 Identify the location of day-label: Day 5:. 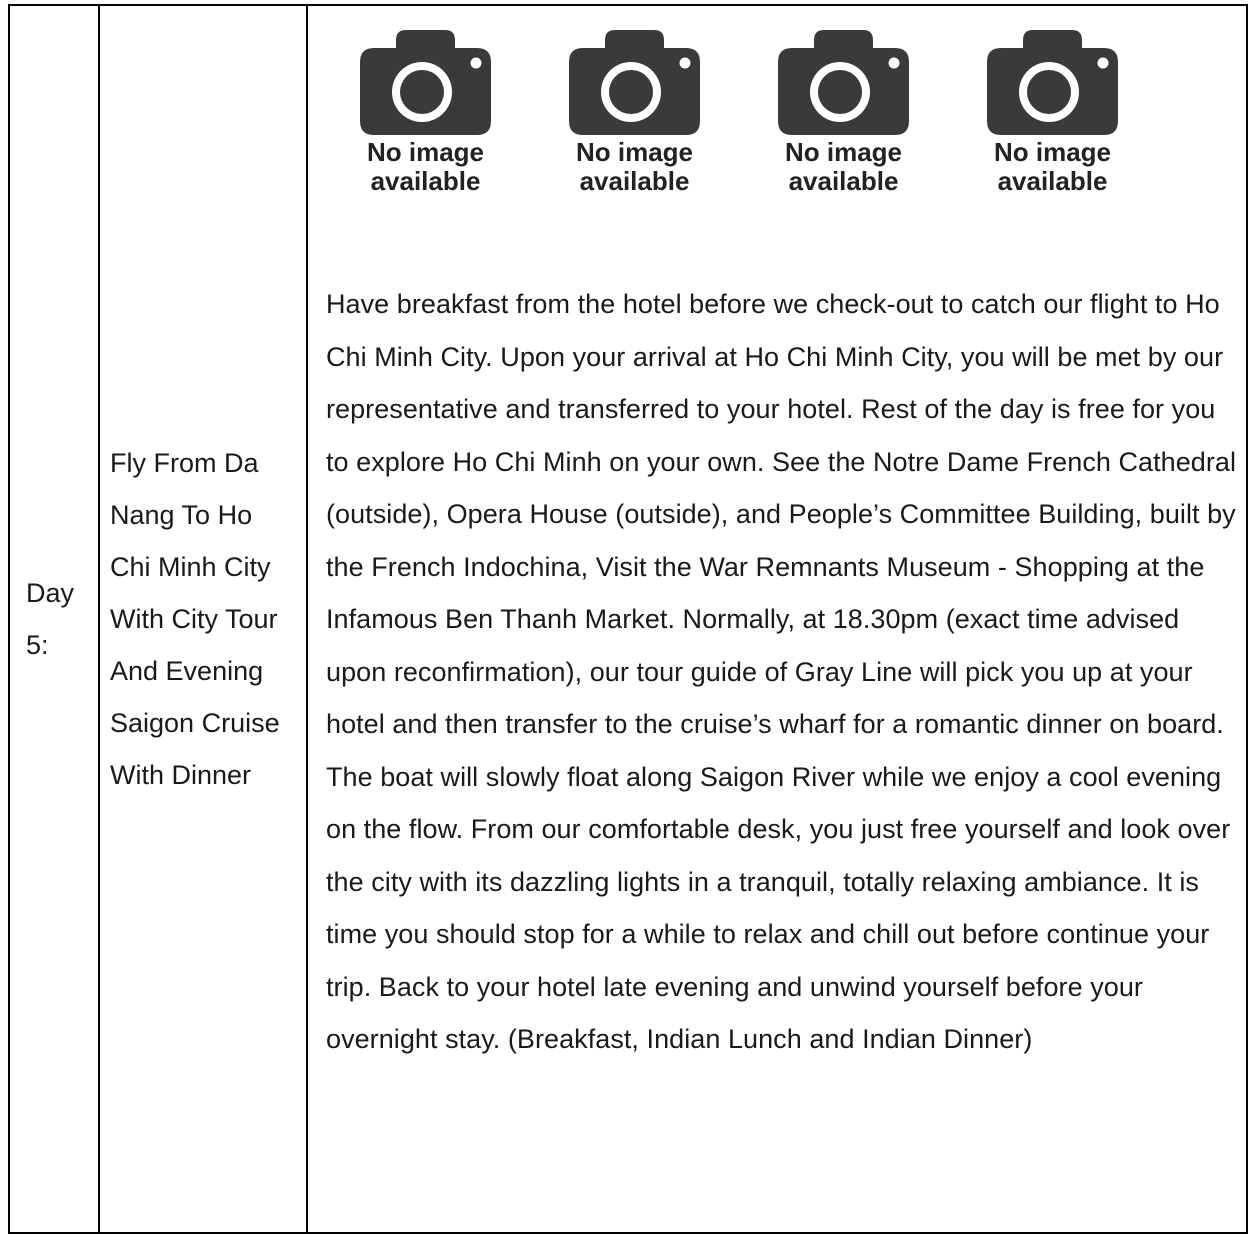
(50, 619).